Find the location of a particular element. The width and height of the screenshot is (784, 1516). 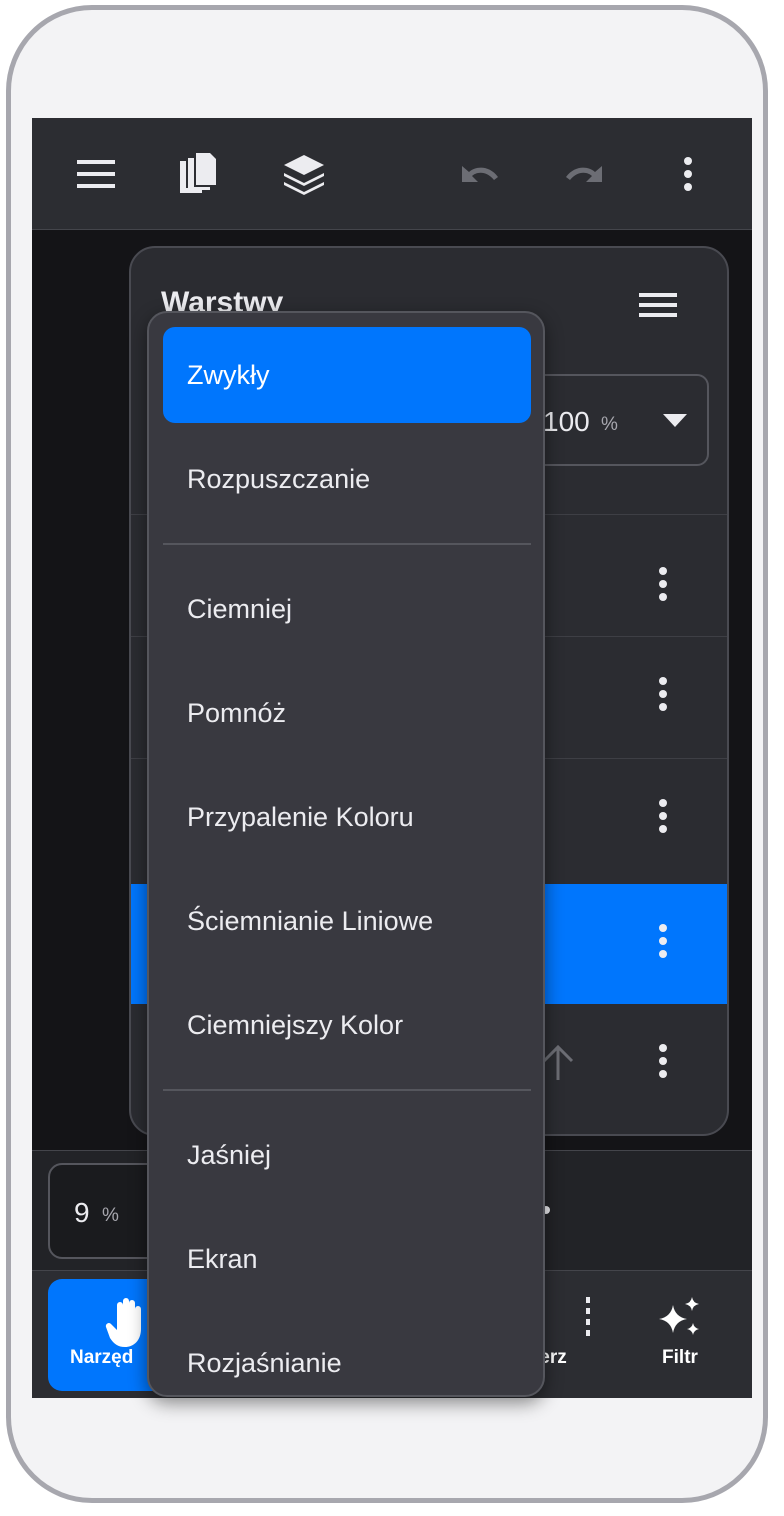

blend-mode-item: Rozjaśnianie is located at coordinates (347, 1355).